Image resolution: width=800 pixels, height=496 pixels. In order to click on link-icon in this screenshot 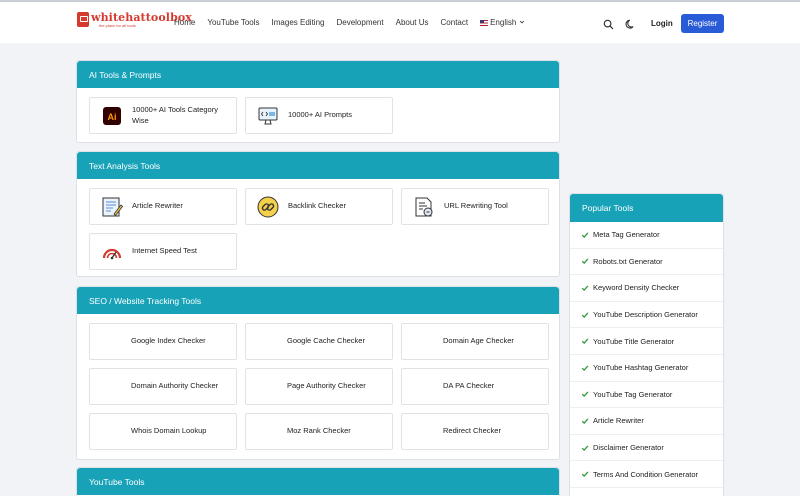, I will do `click(268, 207)`.